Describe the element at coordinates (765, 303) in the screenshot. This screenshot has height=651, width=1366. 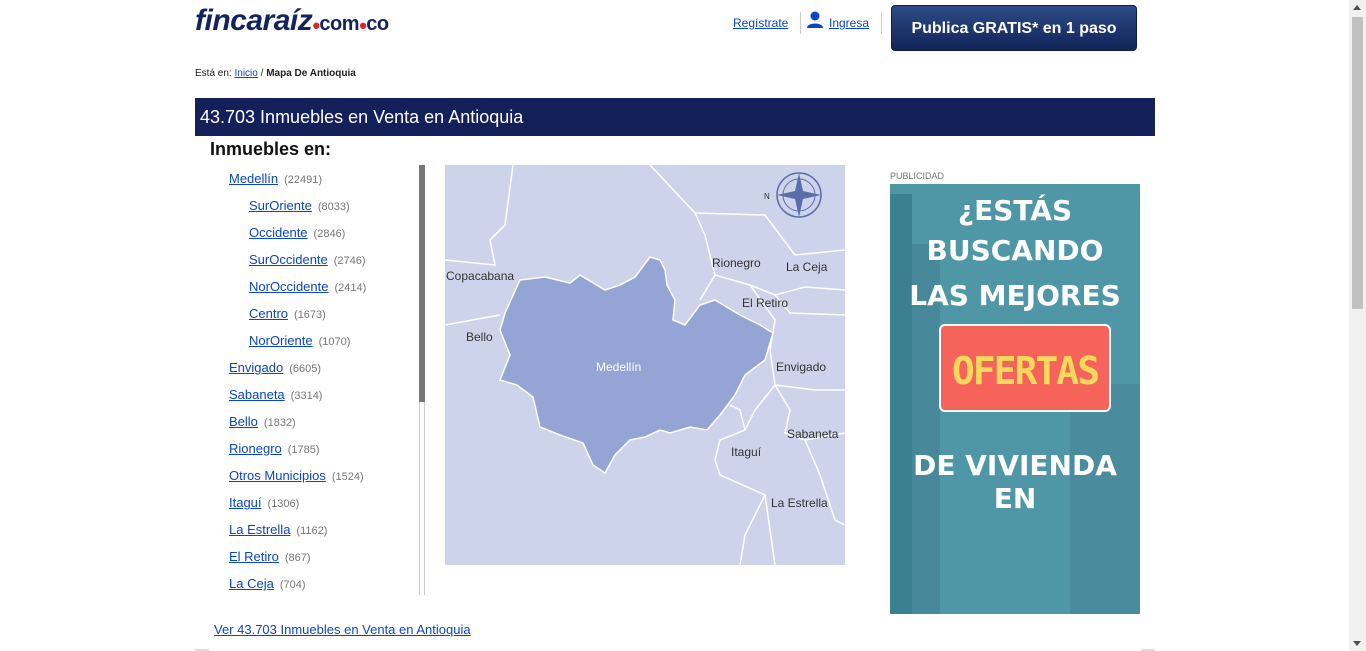
I see `map-label-el-retiro: El Retiro` at that location.